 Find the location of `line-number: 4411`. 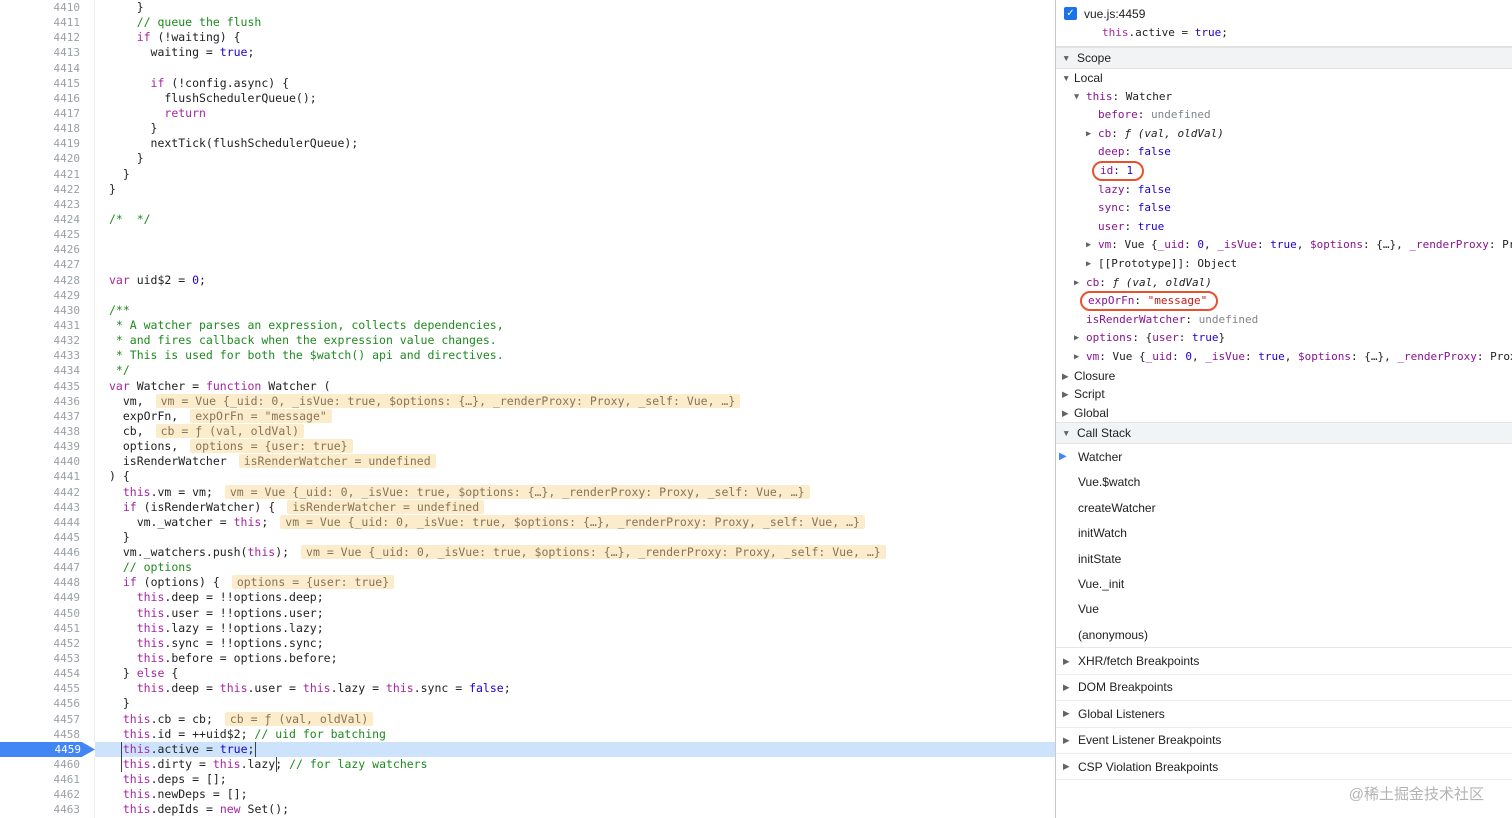

line-number: 4411 is located at coordinates (47, 23).